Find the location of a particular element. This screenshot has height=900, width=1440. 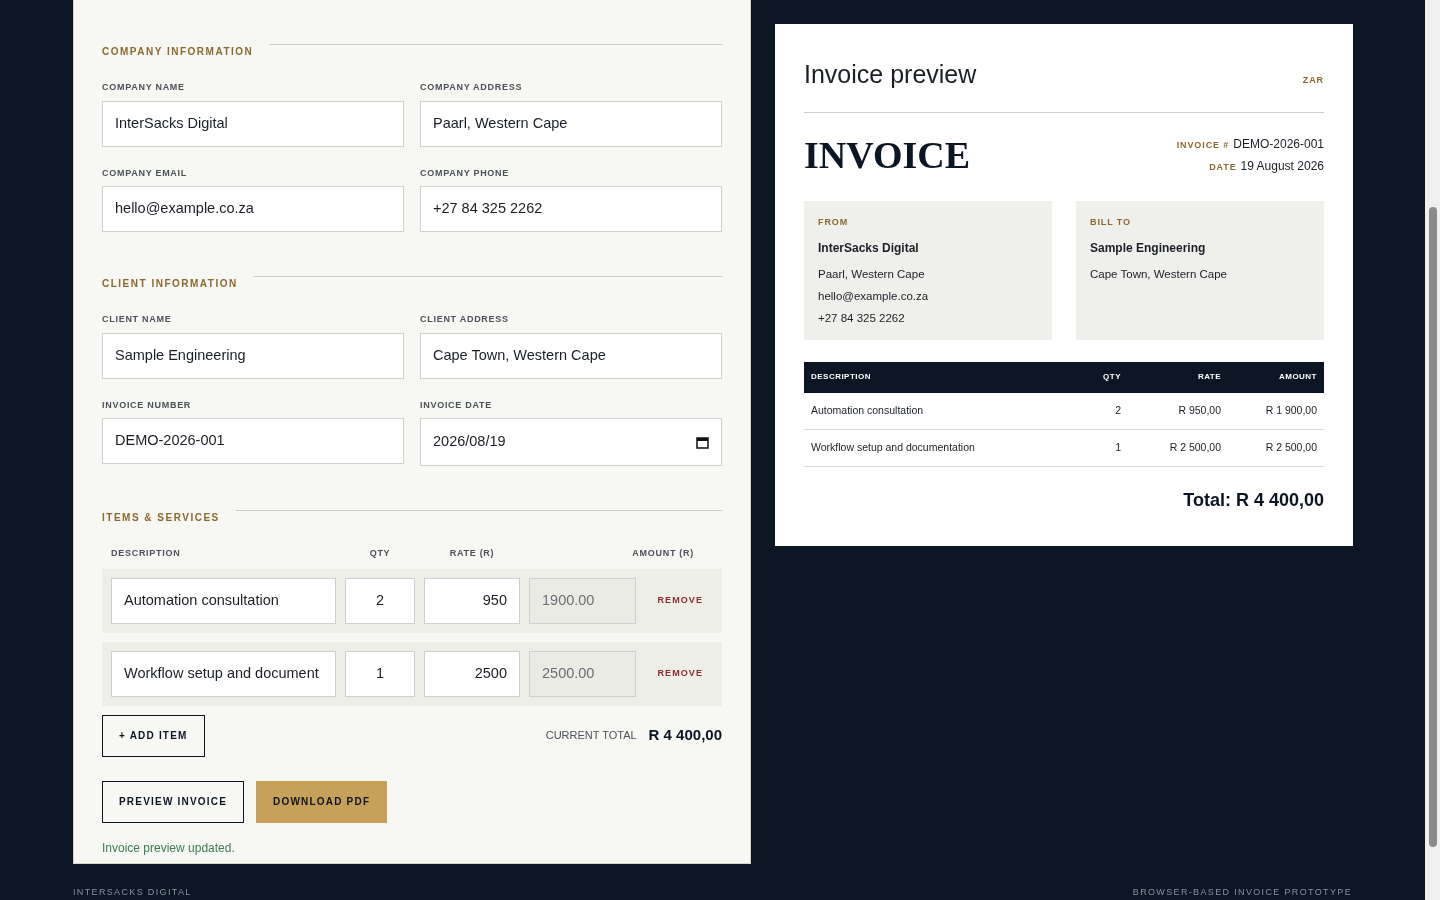

section-heading: CLIENT INFORMATION is located at coordinates (170, 284).